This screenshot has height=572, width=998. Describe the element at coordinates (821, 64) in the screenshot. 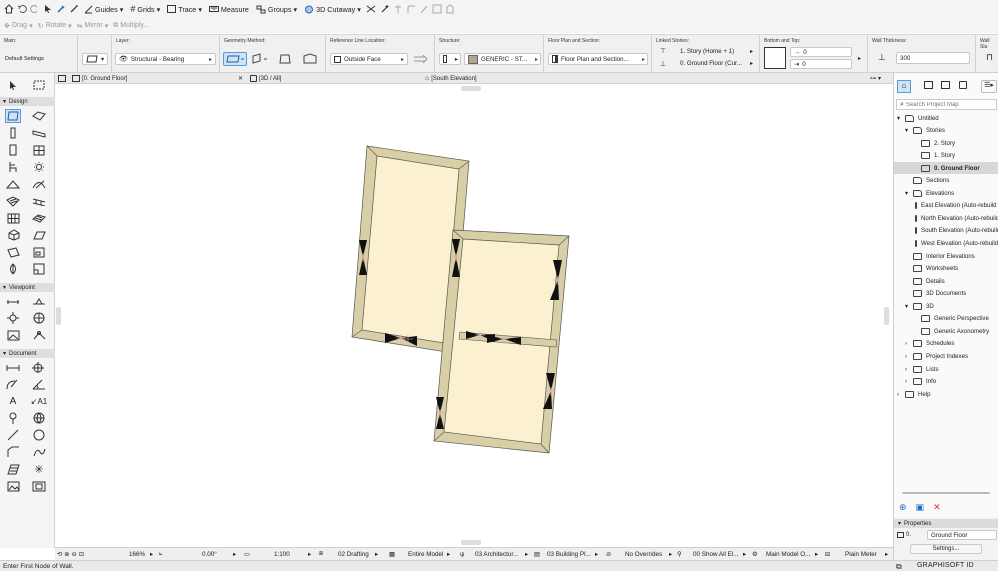

I see `bottom-offset-input: ⇥ 0` at that location.